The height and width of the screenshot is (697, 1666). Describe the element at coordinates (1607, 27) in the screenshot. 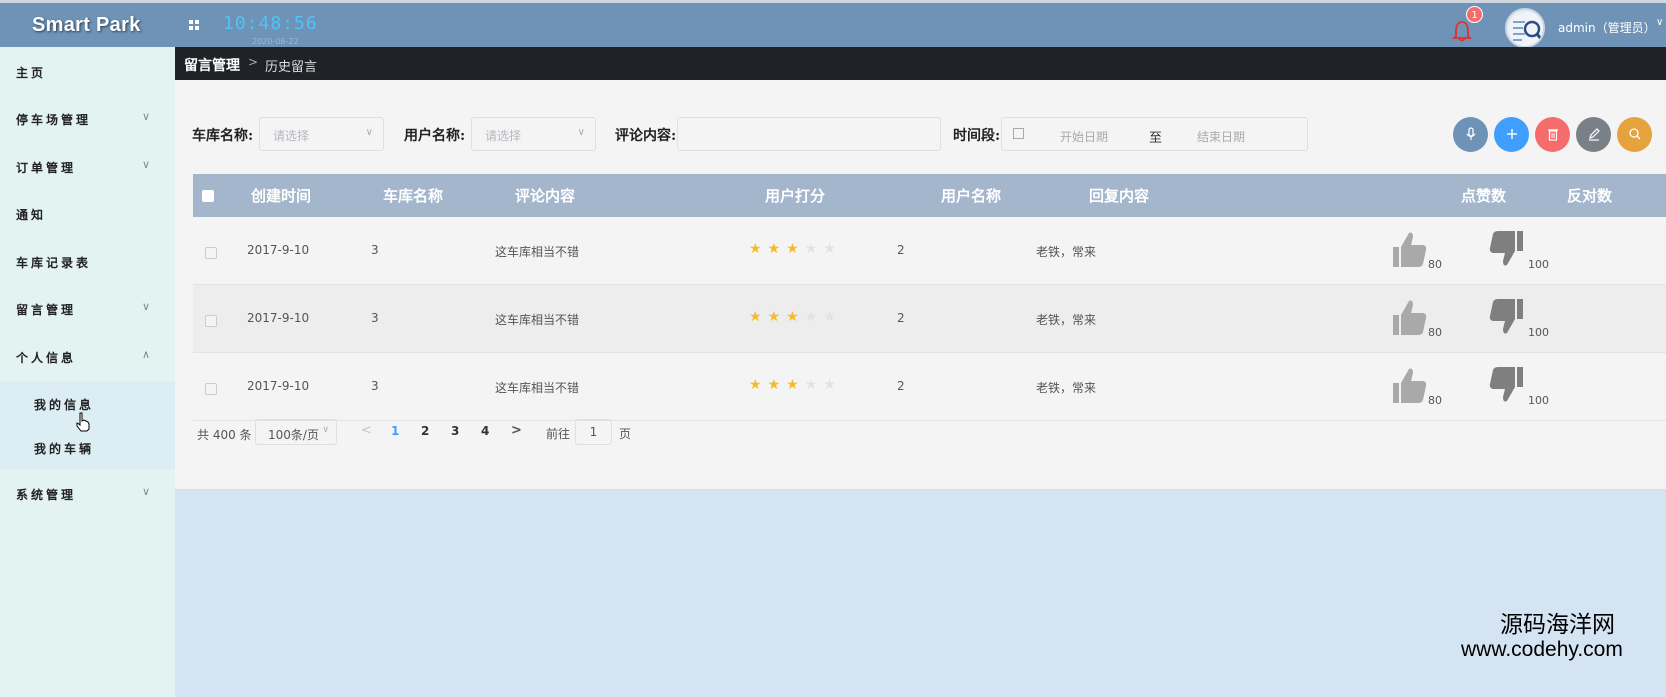

I see `user-menu: admin（管理员）` at that location.